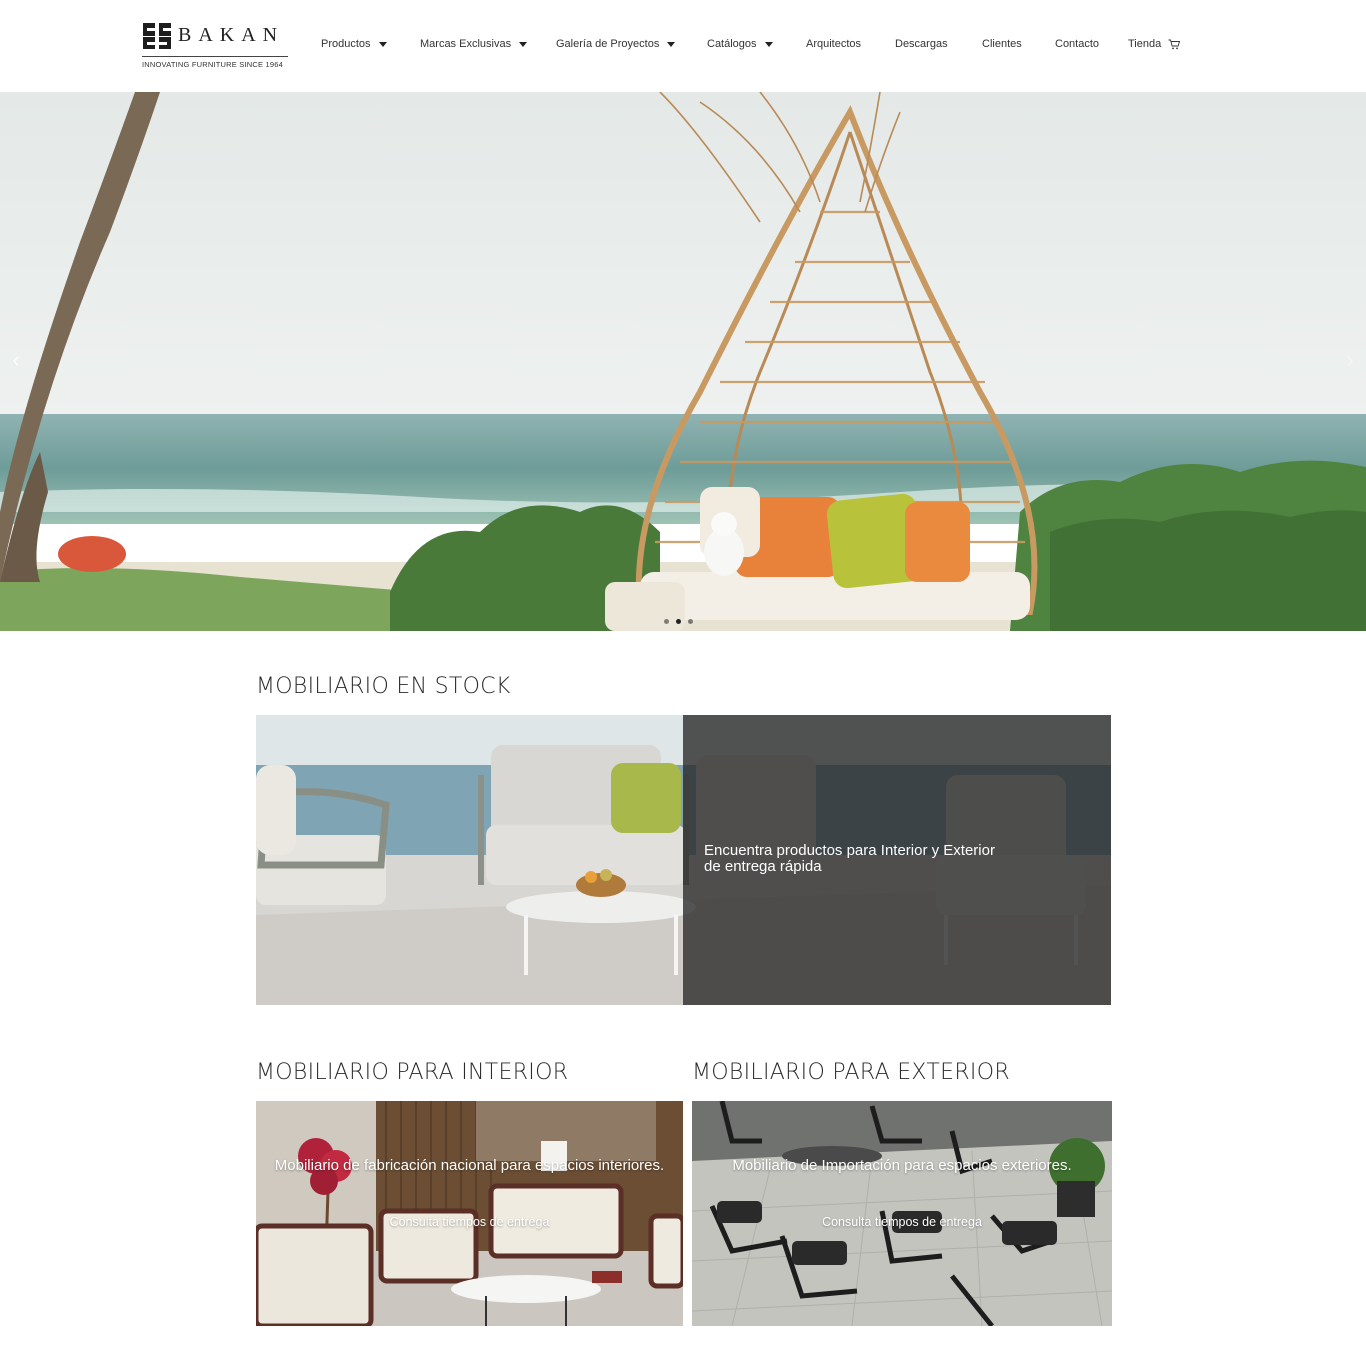  I want to click on exterior-image, so click(902, 1213).